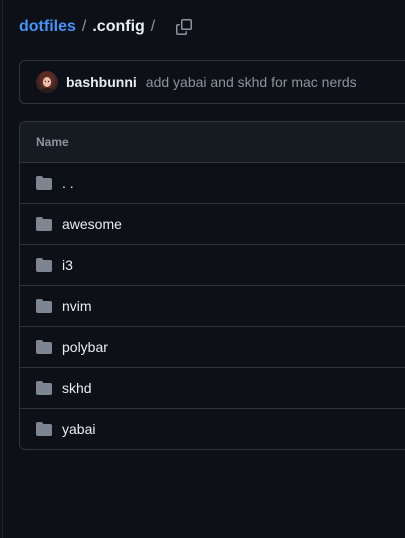 This screenshot has height=538, width=405. I want to click on row-name-link: polybar, so click(85, 347).